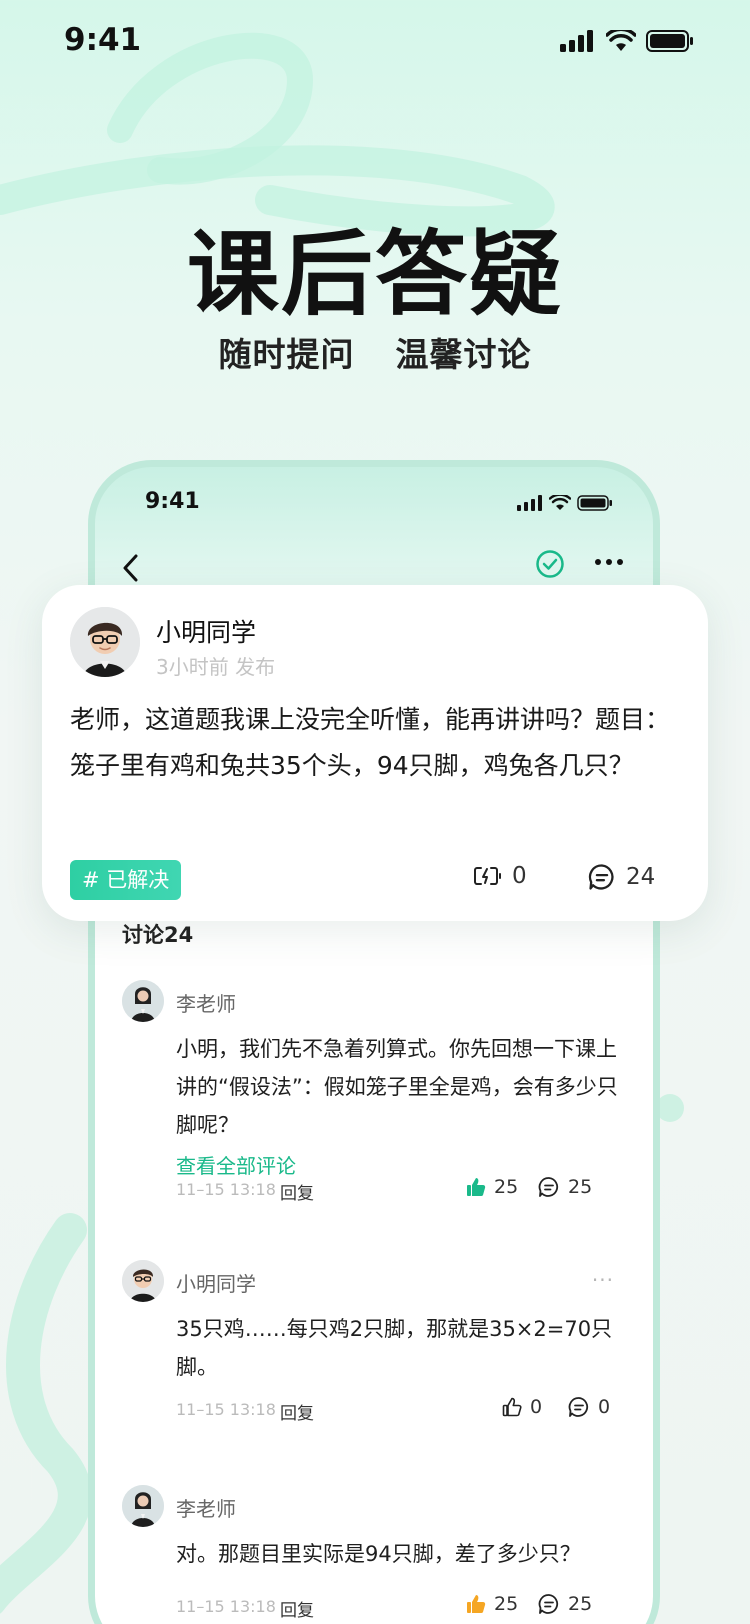  What do you see at coordinates (216, 1284) in the screenshot?
I see `comment-author: 小明同学` at bounding box center [216, 1284].